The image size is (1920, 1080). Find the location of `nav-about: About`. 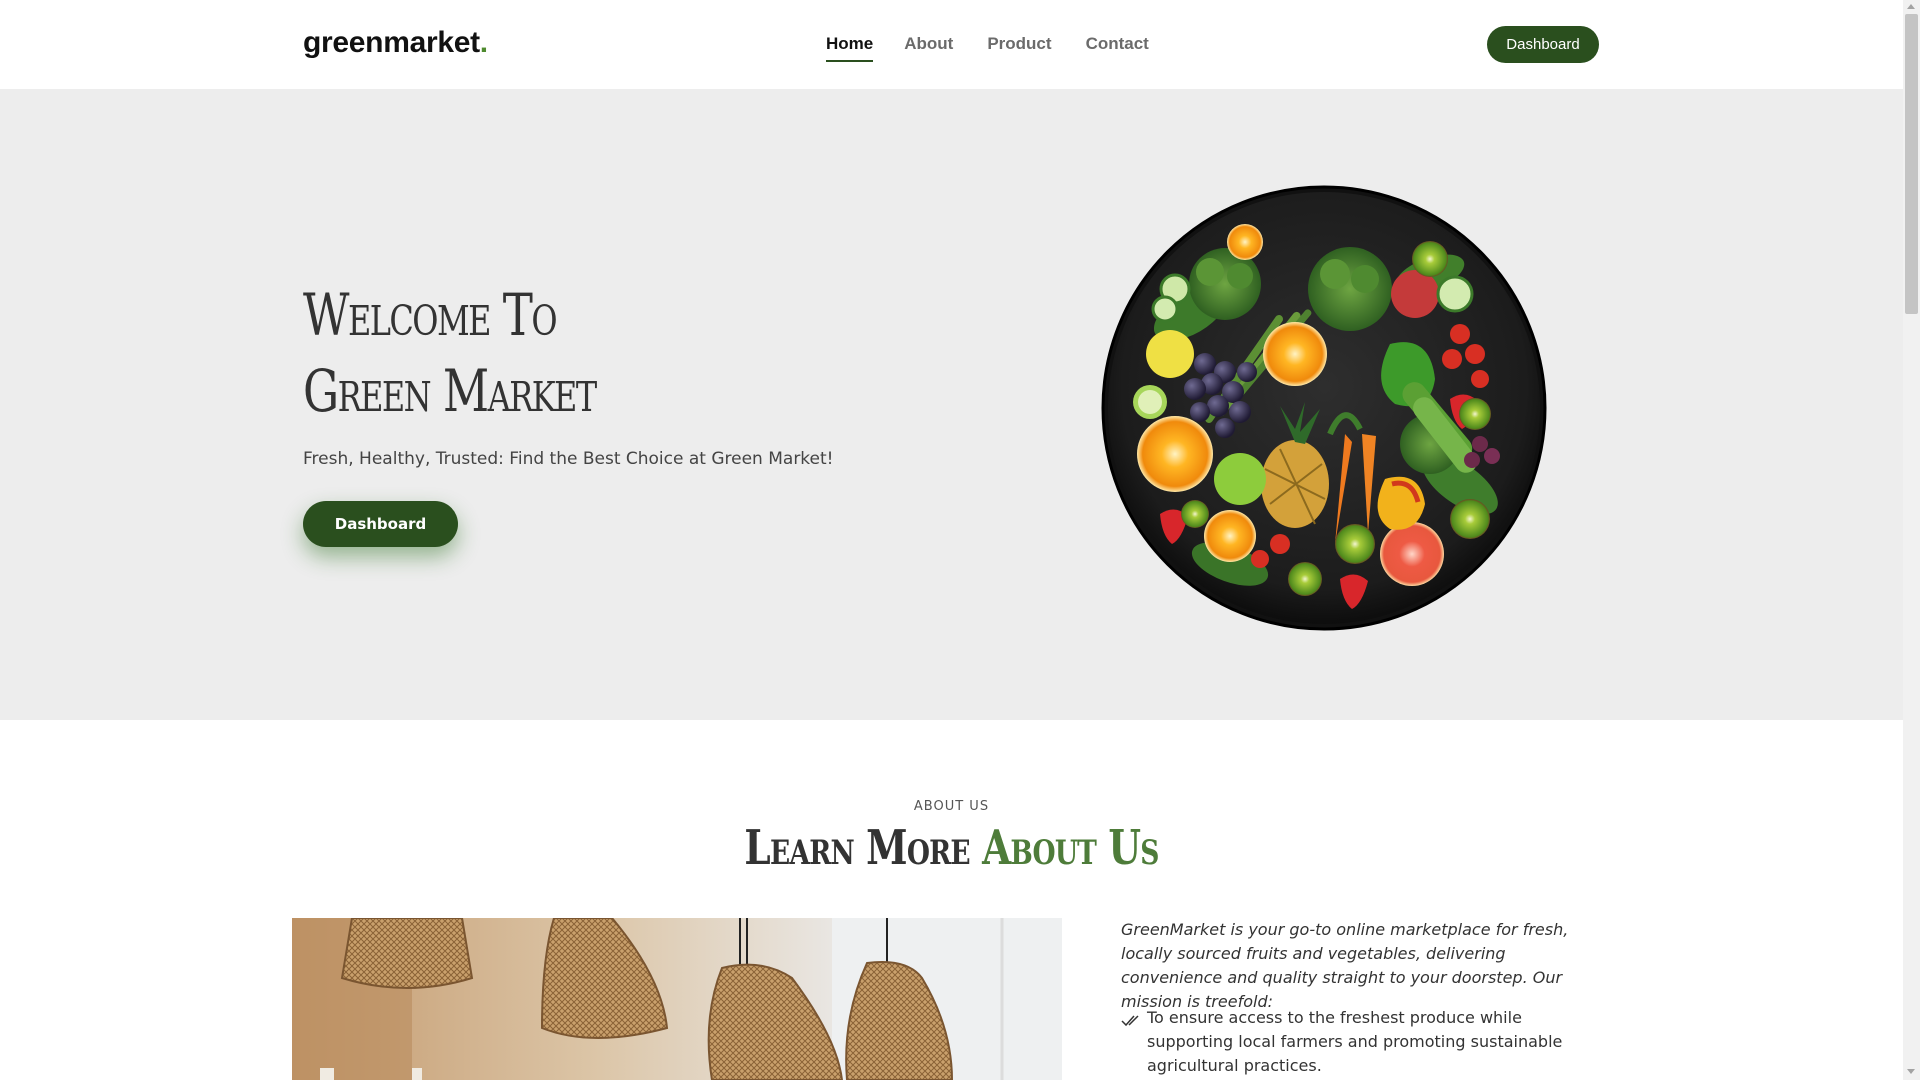

nav-about: About is located at coordinates (928, 48).